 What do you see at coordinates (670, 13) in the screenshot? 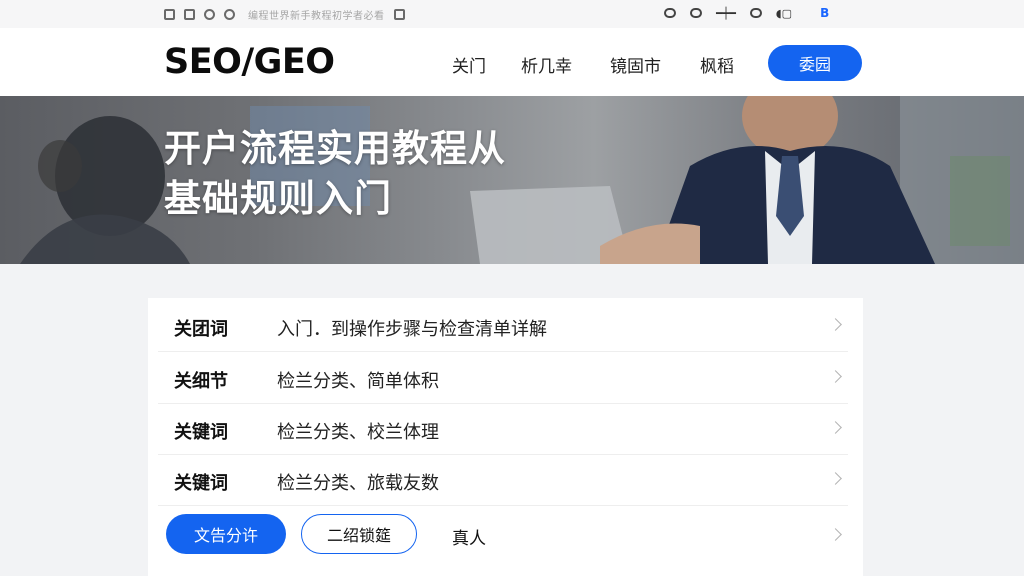
I see `eye-icon` at bounding box center [670, 13].